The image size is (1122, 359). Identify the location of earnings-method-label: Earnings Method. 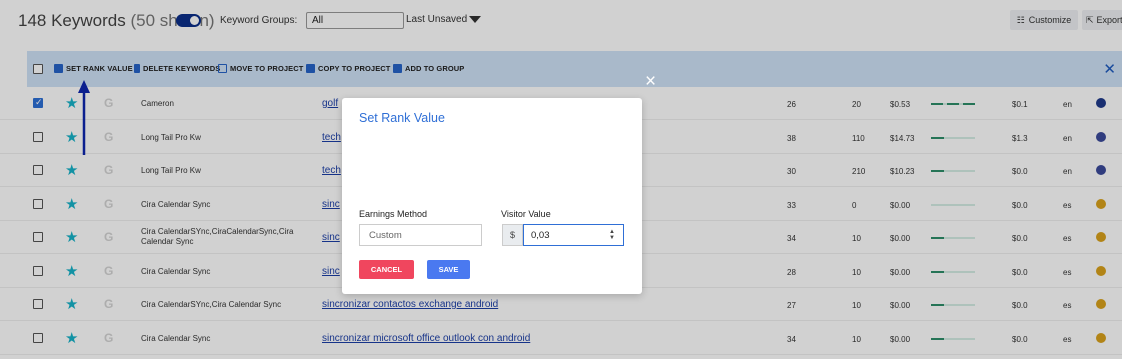
(393, 214).